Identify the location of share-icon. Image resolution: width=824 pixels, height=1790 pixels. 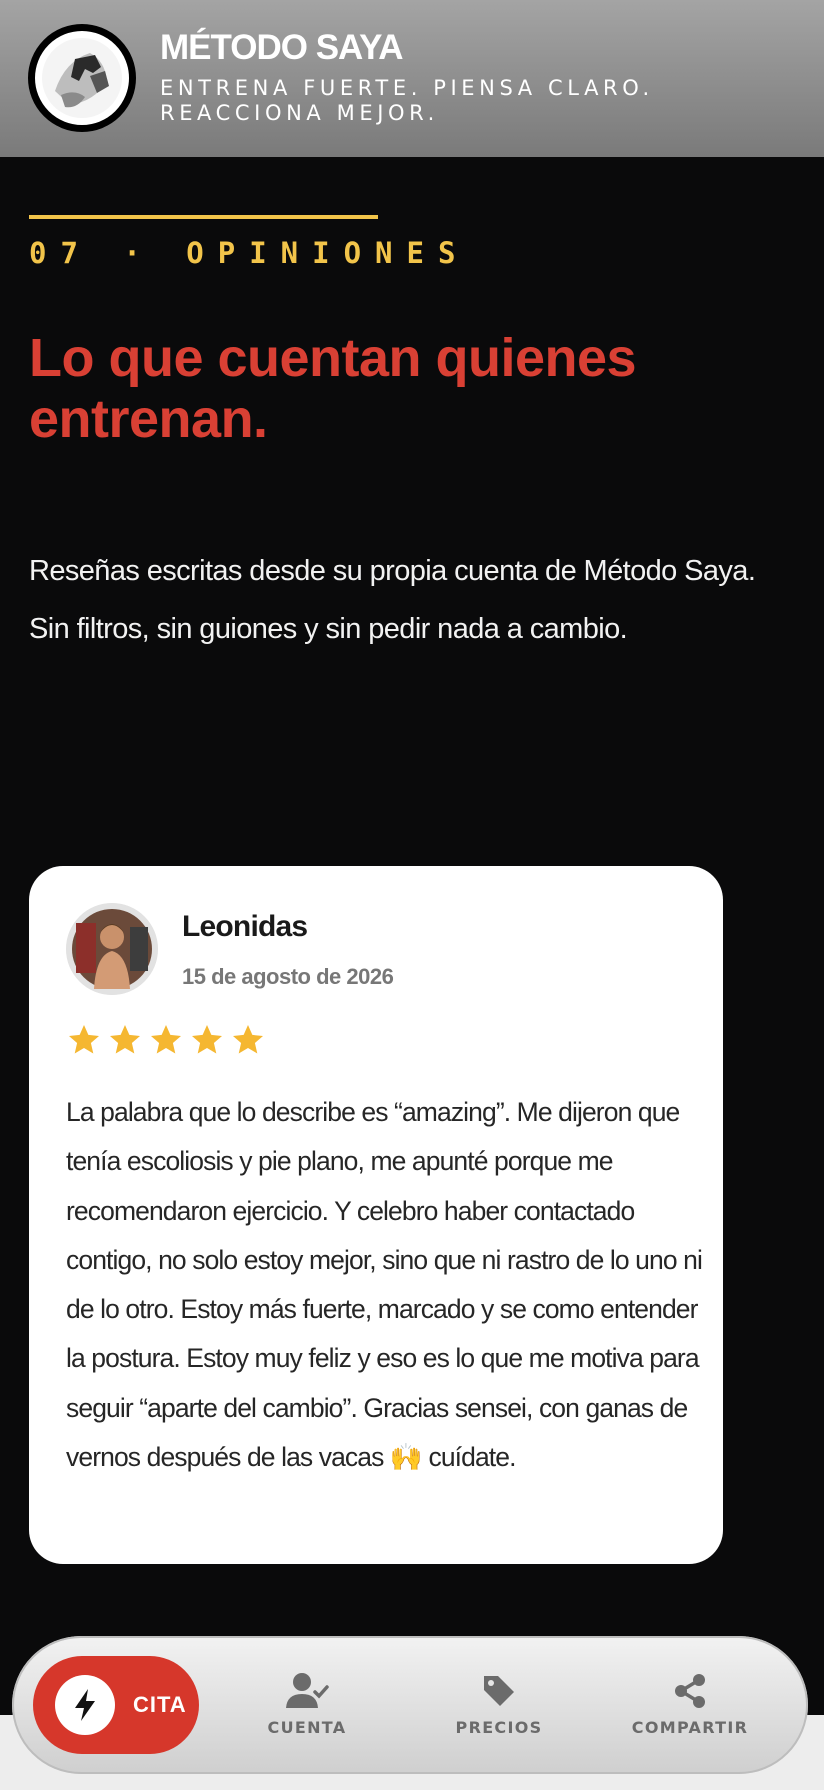
(690, 1691).